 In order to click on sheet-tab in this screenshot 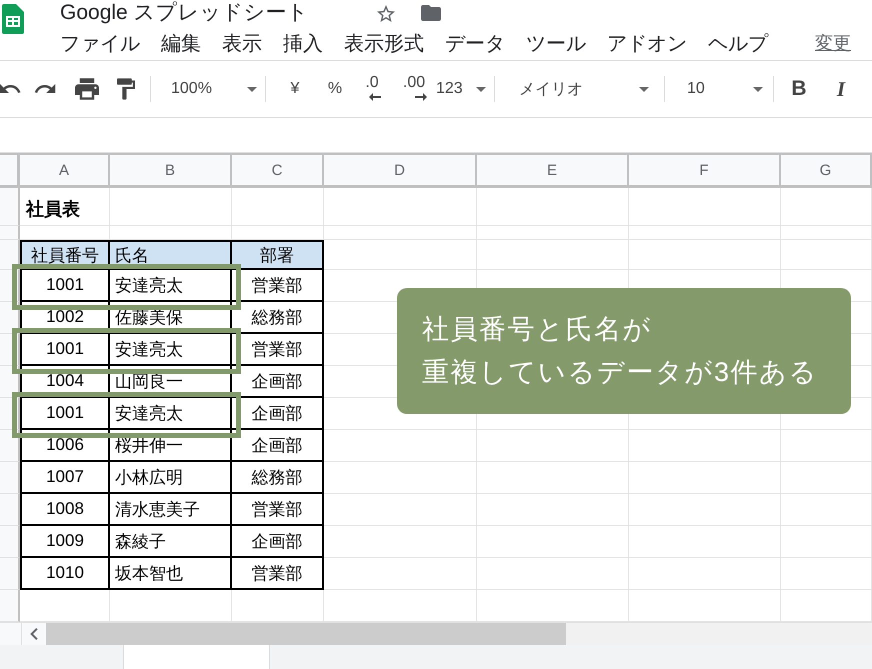, I will do `click(196, 657)`.